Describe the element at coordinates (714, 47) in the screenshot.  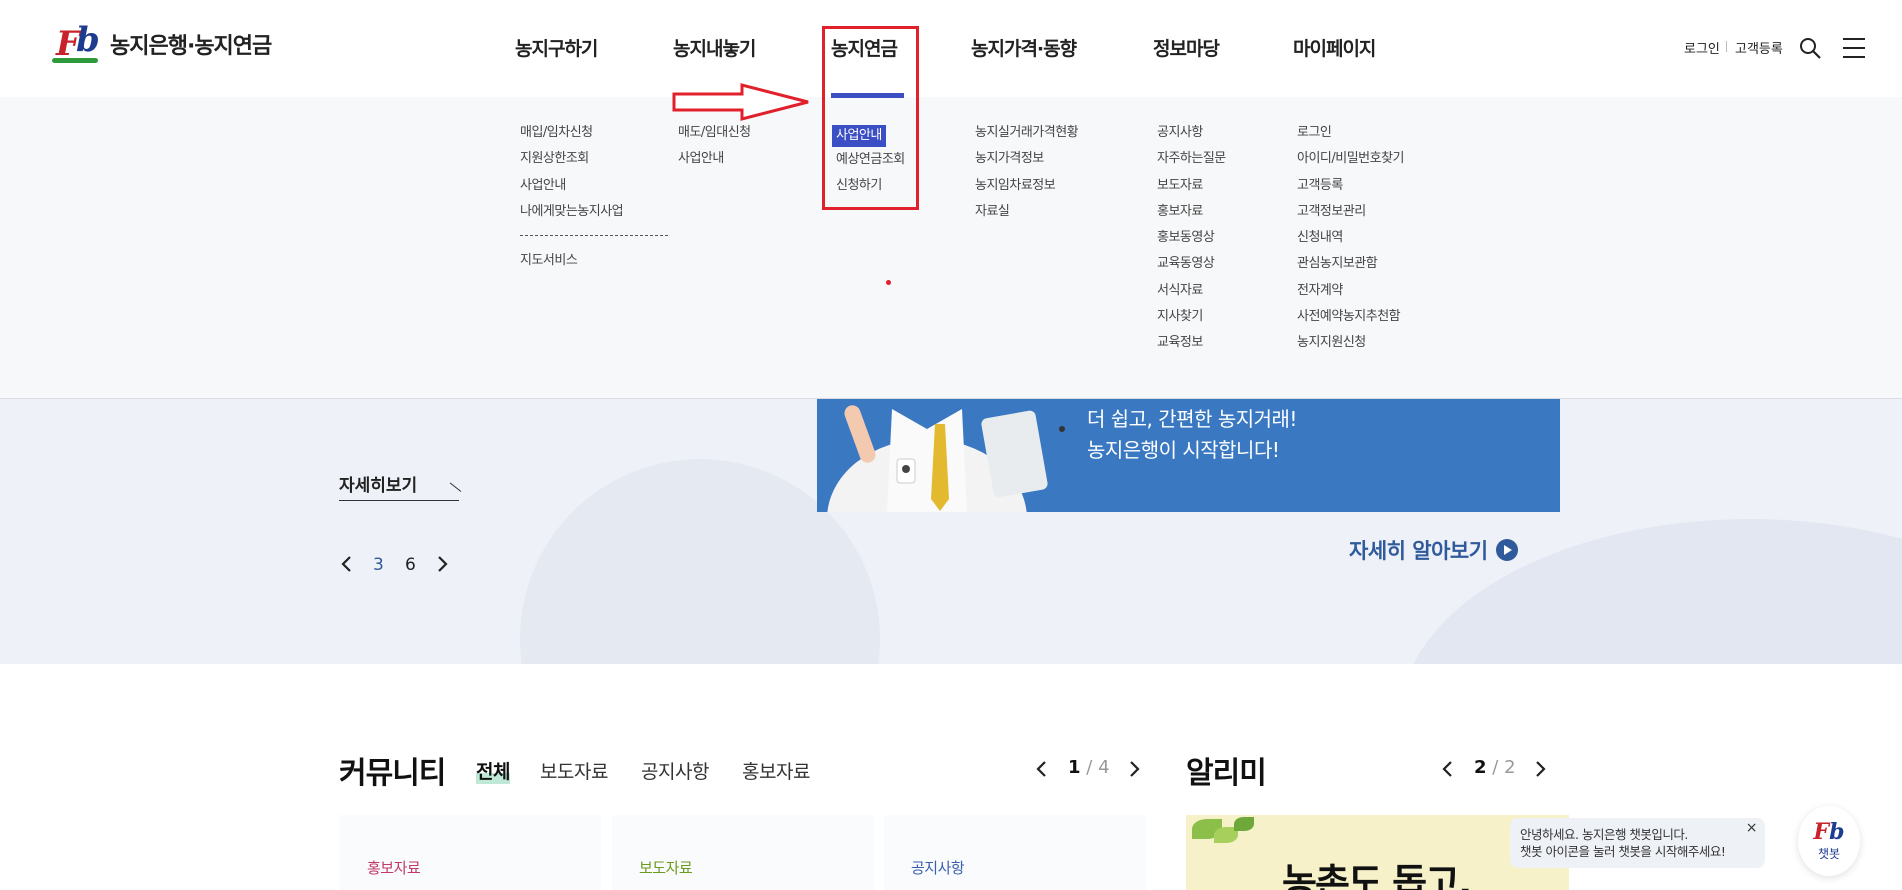
I see `nav-offer-farmland: 농지내놓기` at that location.